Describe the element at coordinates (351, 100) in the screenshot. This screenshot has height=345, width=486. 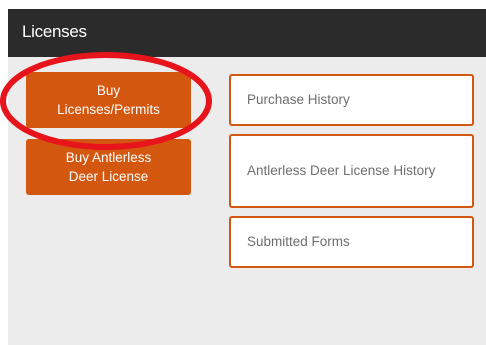
I see `purchase-history-link: Purchase History` at that location.